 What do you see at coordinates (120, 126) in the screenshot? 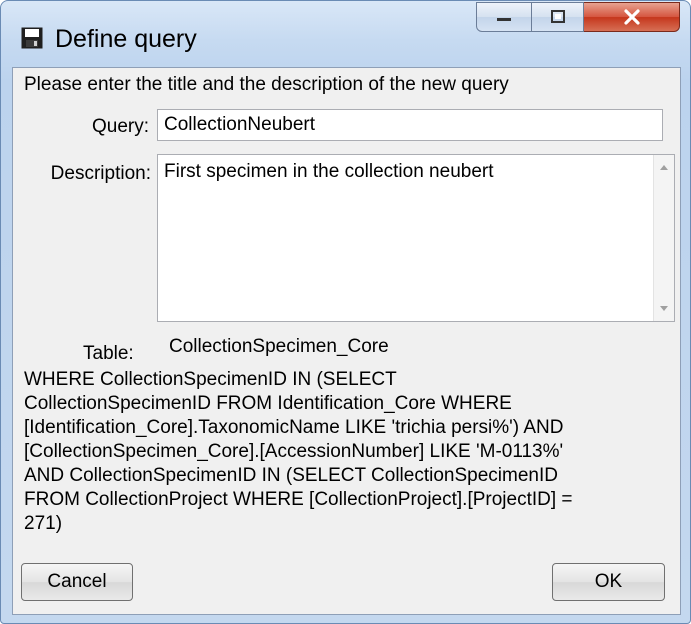
I see `query-label: Query:` at bounding box center [120, 126].